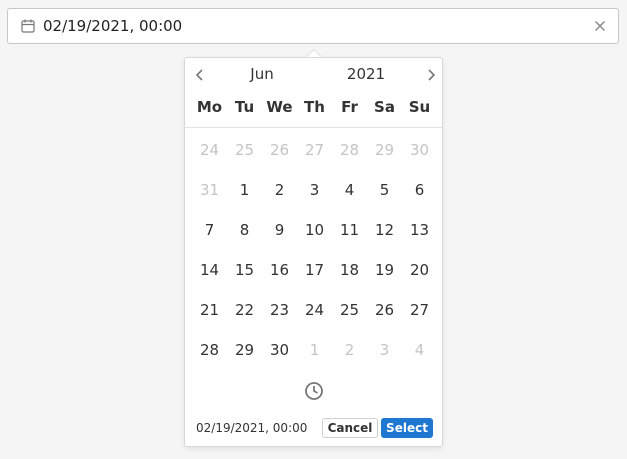  What do you see at coordinates (384, 107) in the screenshot?
I see `weekday-label: Sa` at bounding box center [384, 107].